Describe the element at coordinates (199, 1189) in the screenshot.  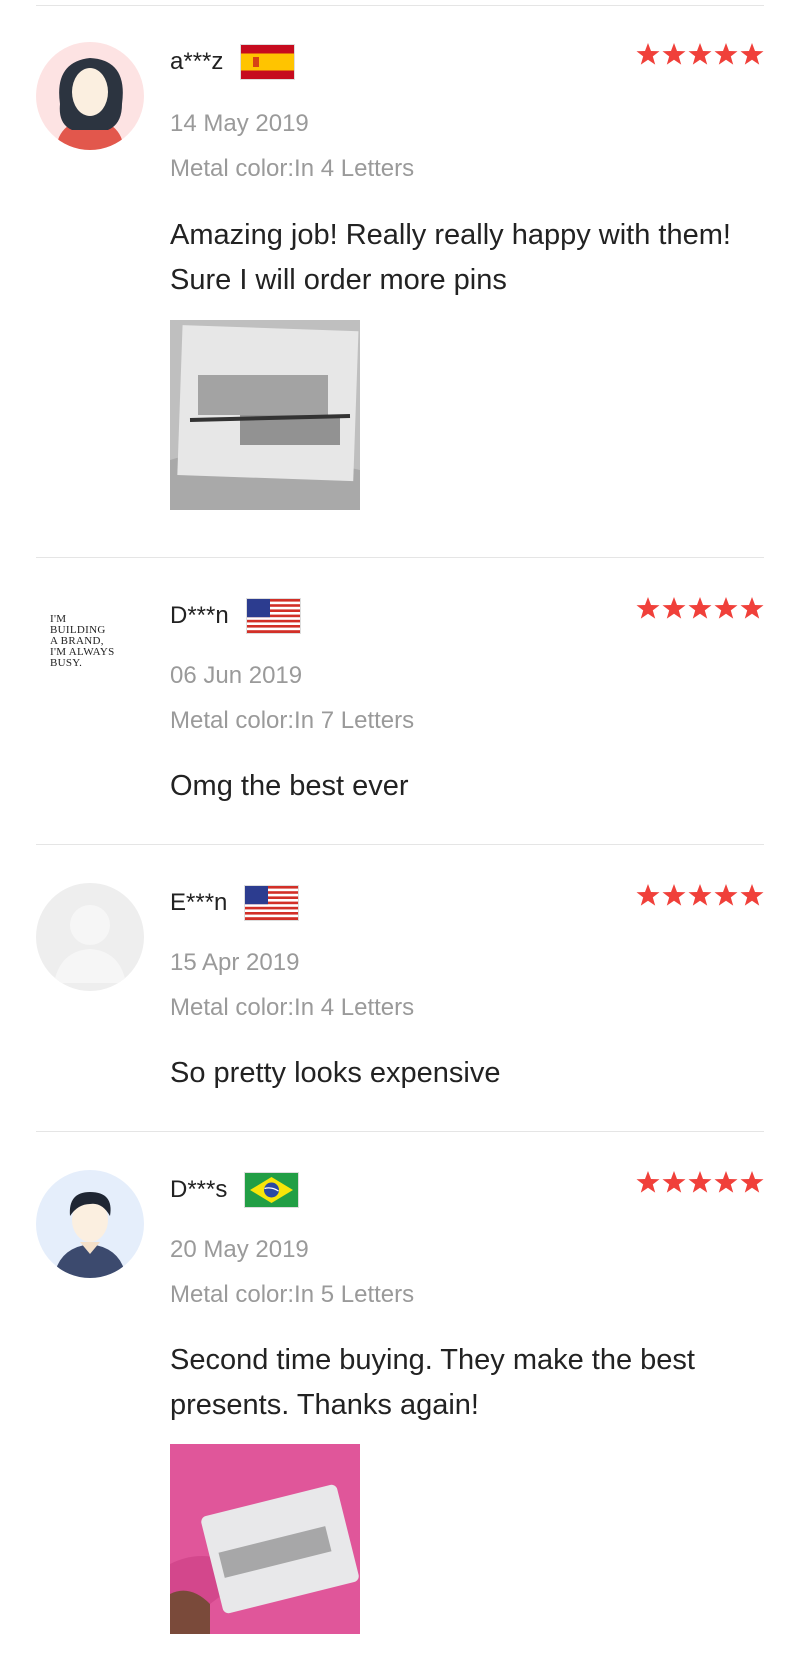
I see `reviewer-name: D***s` at that location.